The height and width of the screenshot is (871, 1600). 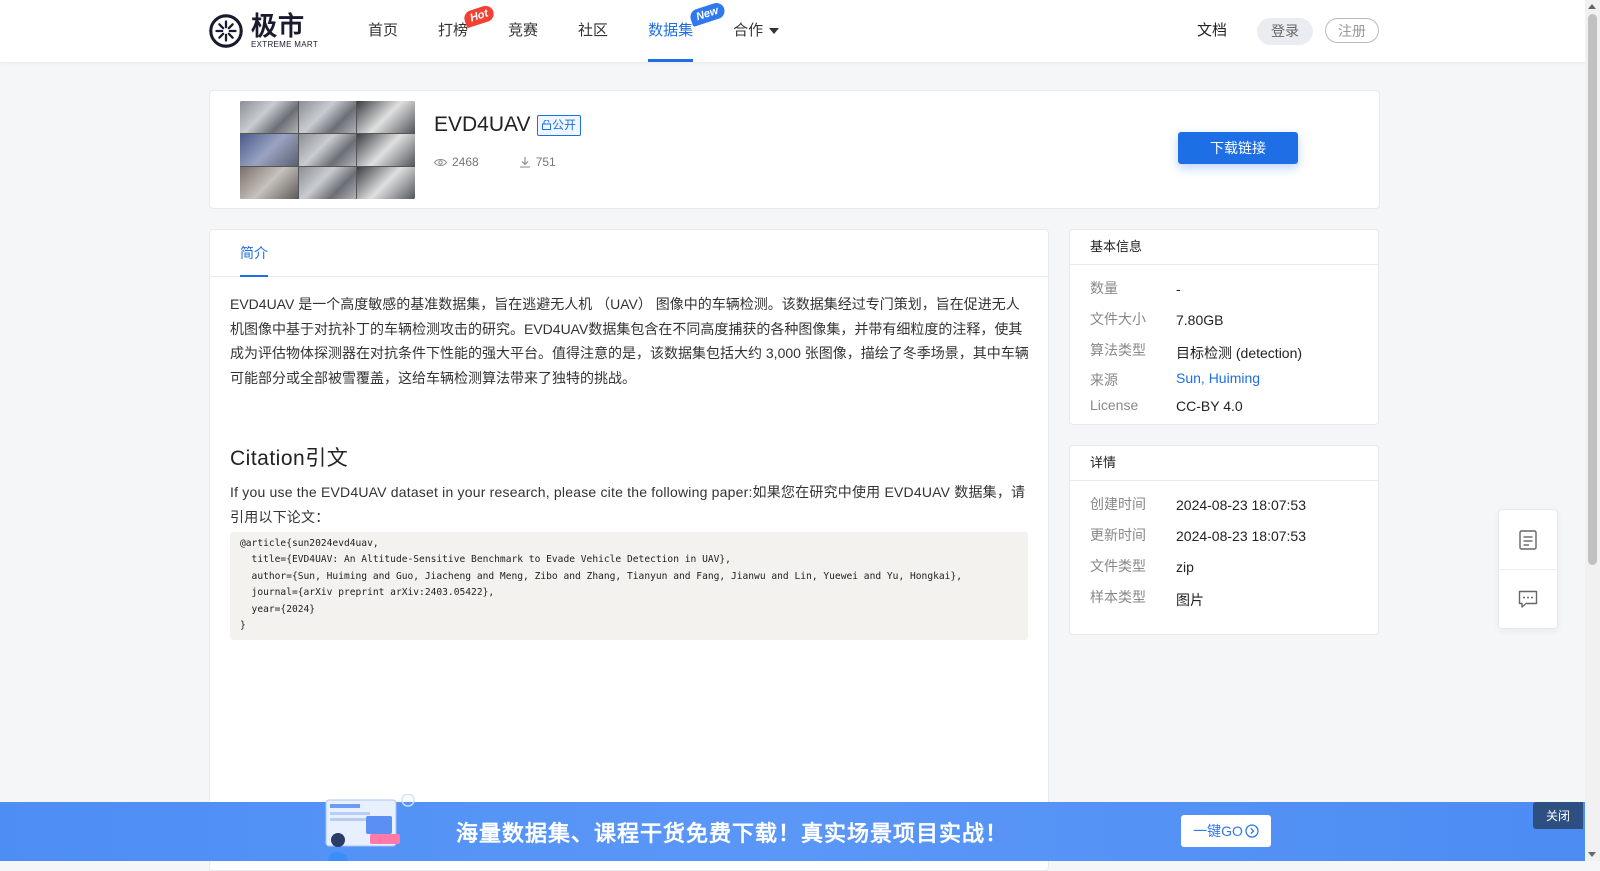 I want to click on tab-bar: 简介, so click(x=629, y=253).